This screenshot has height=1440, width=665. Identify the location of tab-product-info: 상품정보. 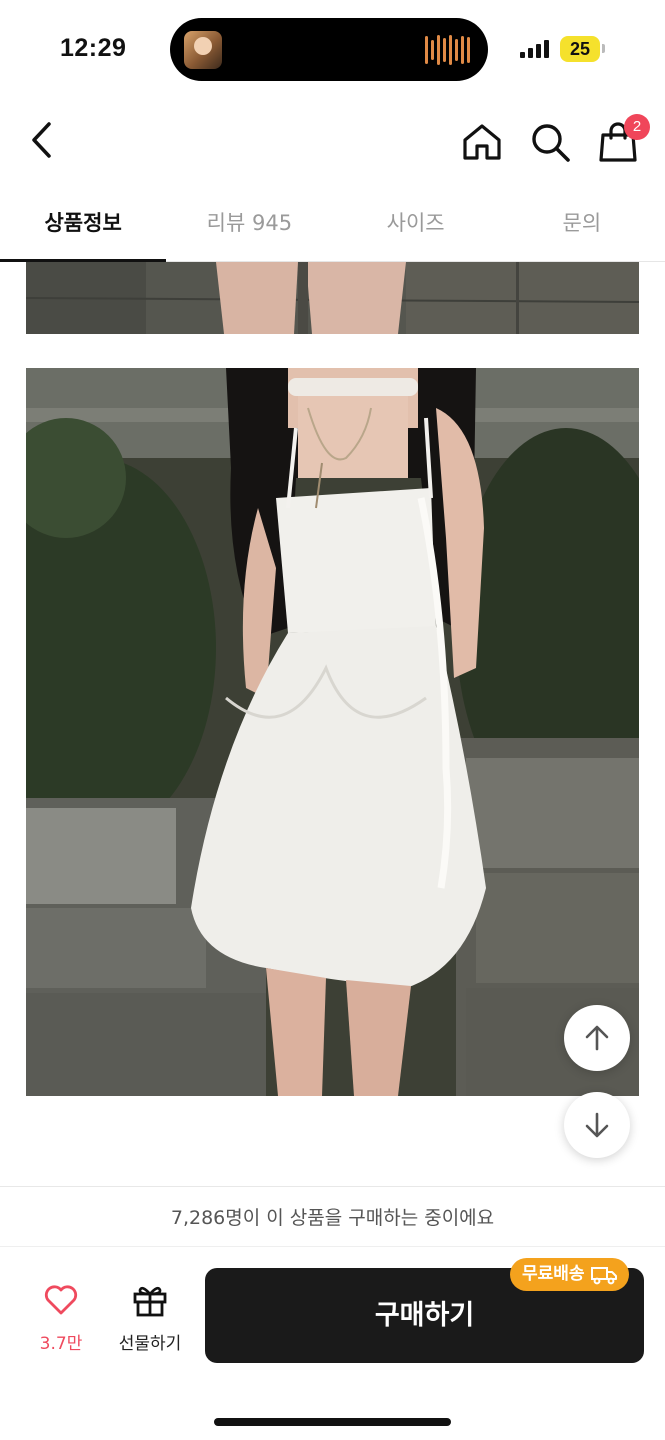
(83, 223).